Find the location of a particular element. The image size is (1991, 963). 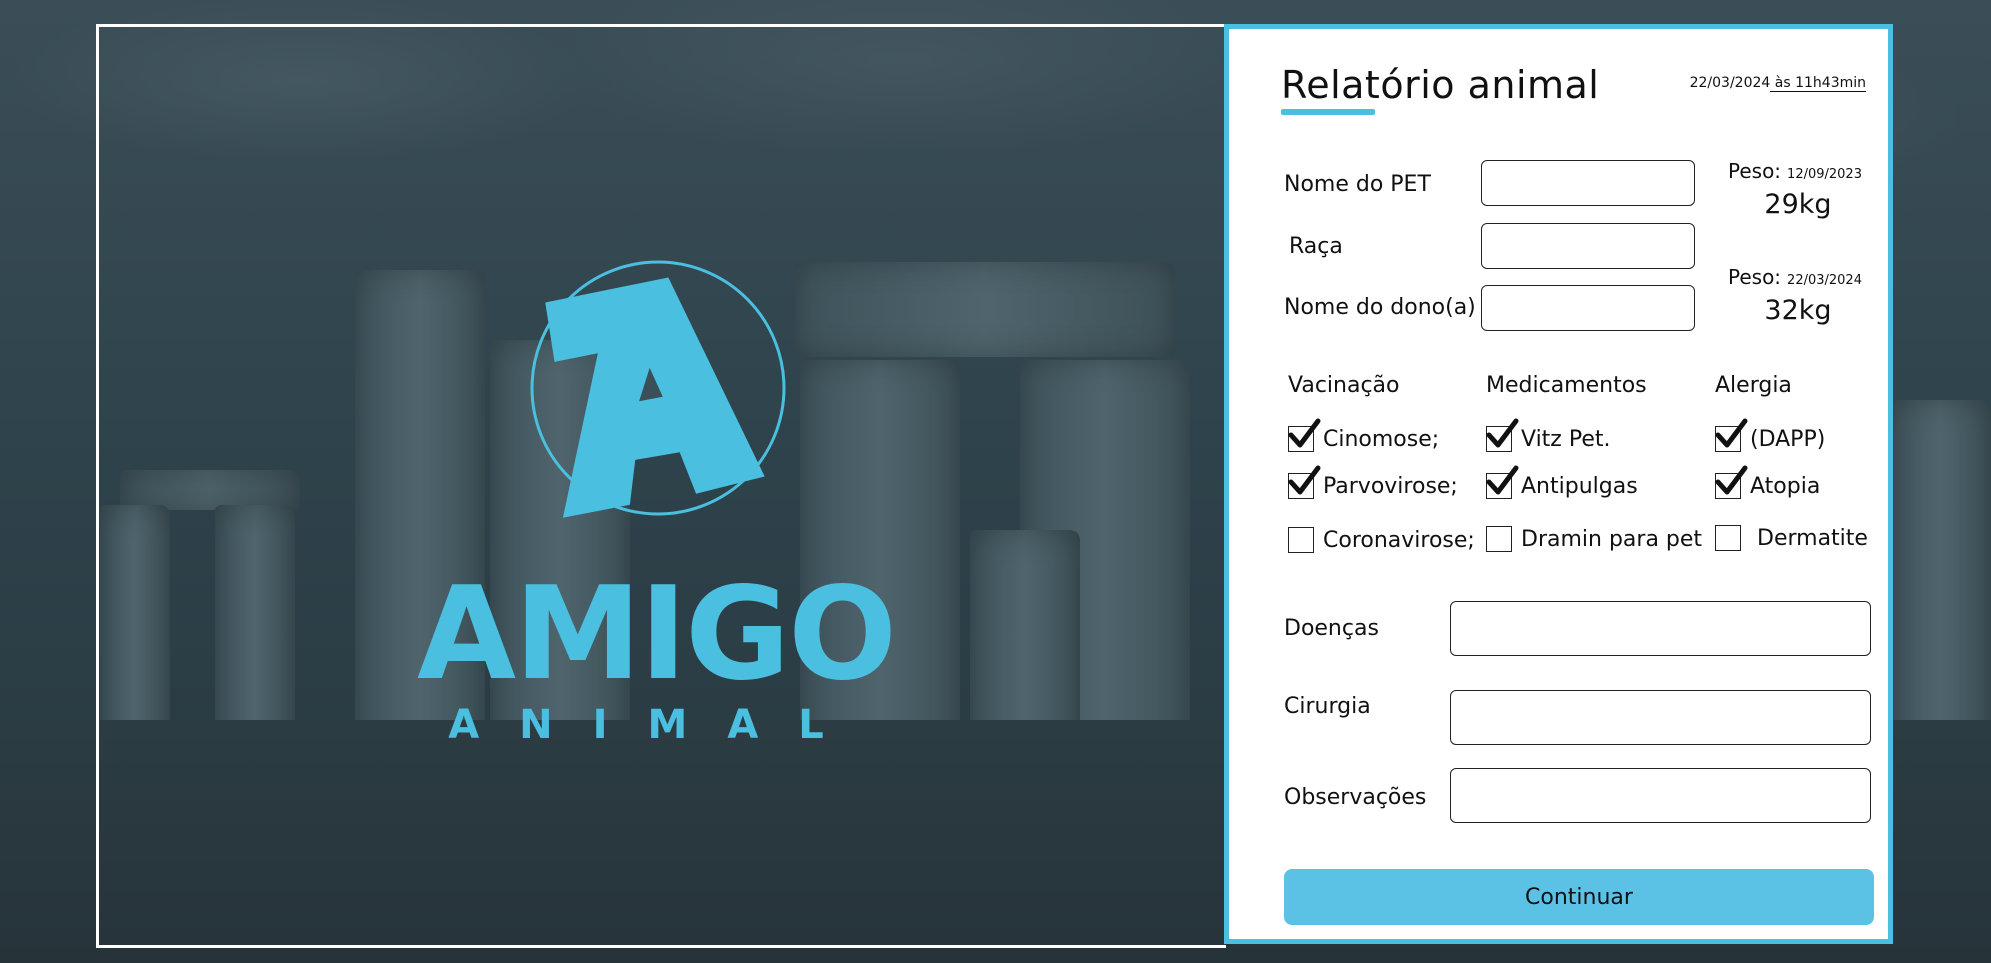

logo-wordmark: AMIGO is located at coordinates (656, 634).